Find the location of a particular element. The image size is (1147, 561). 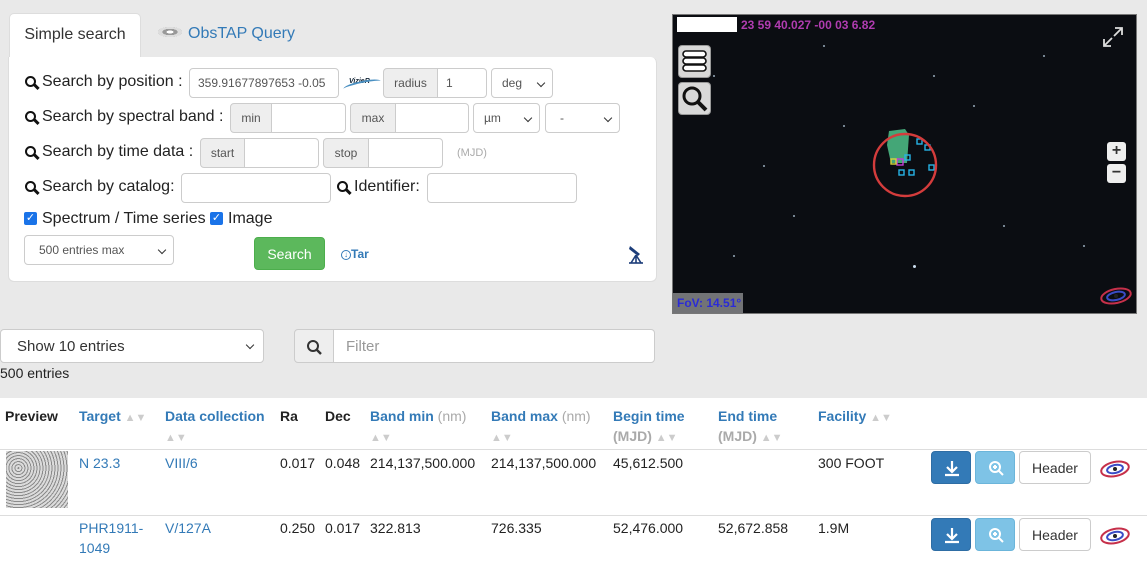

time-start-label: start is located at coordinates (222, 153).